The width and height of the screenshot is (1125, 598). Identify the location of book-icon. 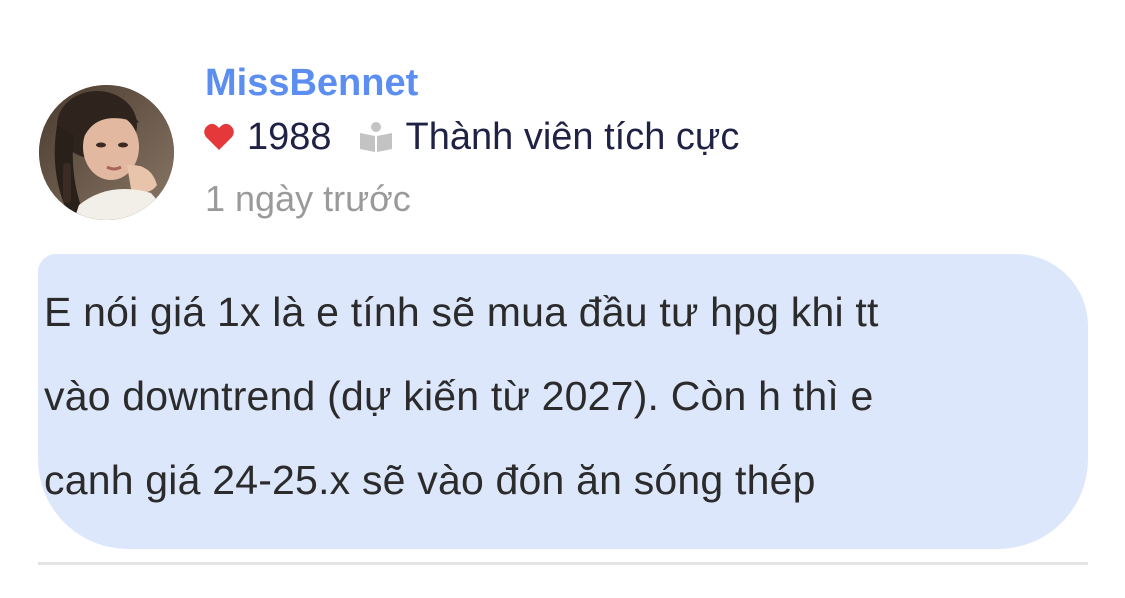
(375, 137).